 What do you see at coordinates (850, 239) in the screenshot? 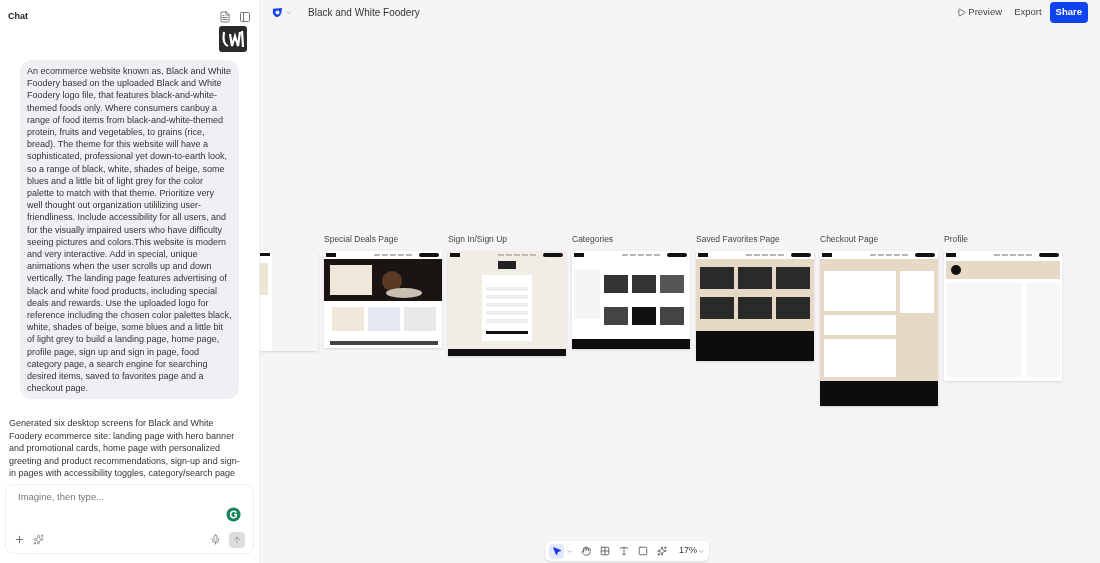
I see `artboard-label: Checkout Page` at bounding box center [850, 239].